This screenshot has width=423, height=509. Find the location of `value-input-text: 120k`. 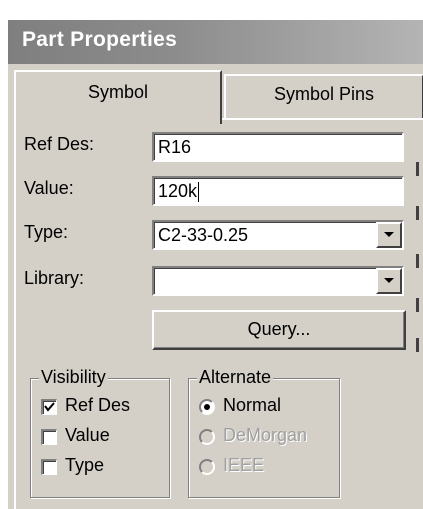

value-input-text: 120k is located at coordinates (178, 191).